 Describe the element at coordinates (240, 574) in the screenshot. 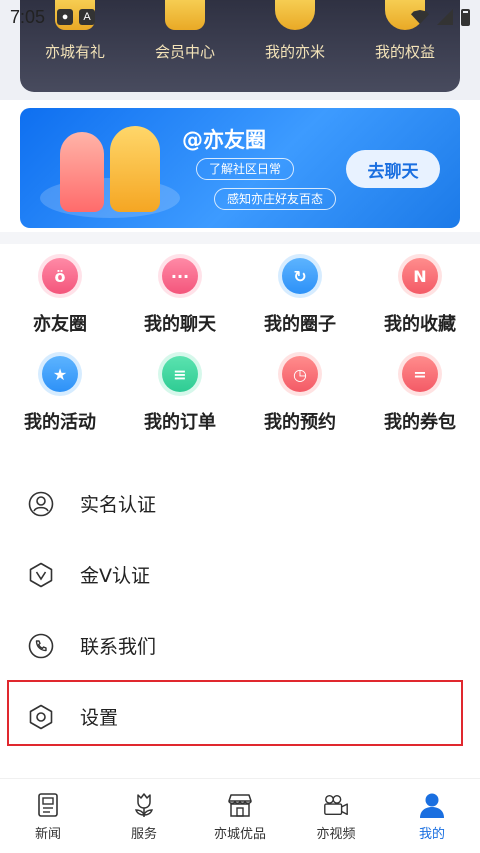

I see `list-item-gold-v-auth: 金V认证` at that location.